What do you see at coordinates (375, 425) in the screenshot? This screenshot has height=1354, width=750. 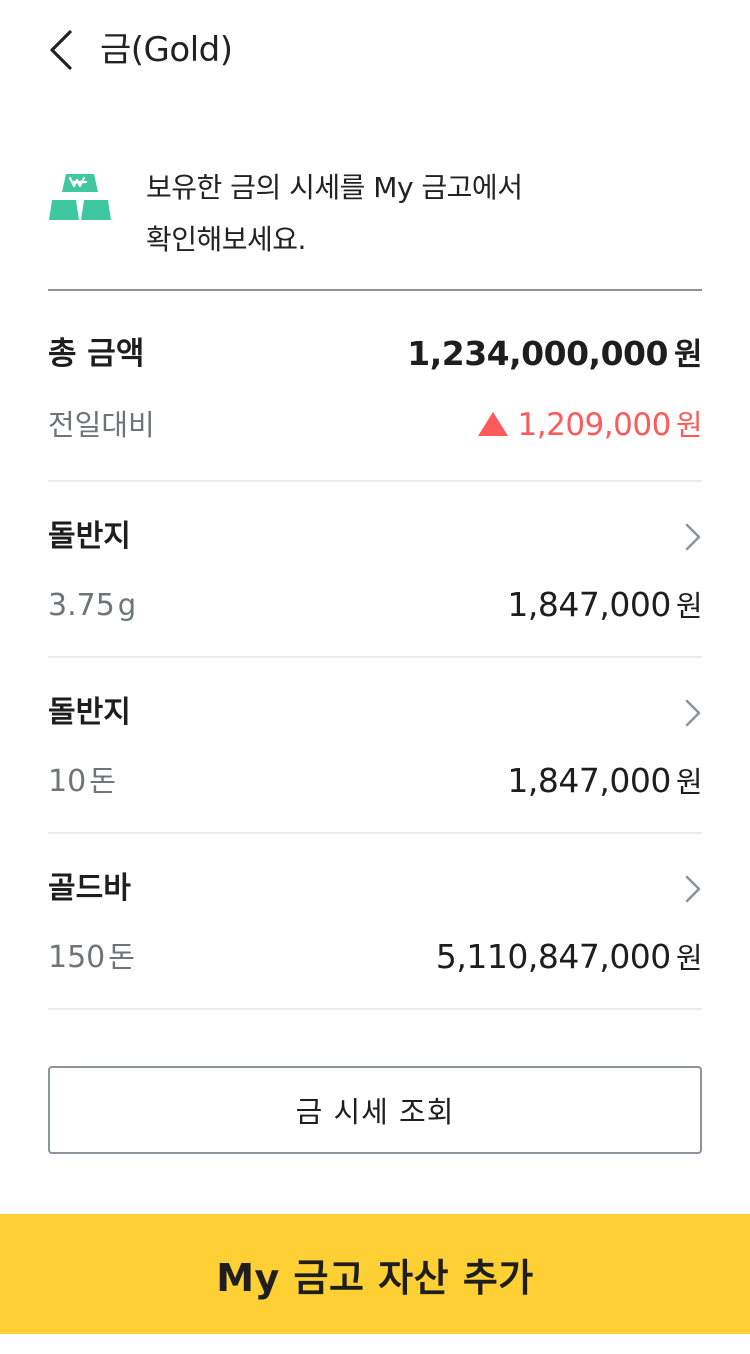 I see `daily-change-row: 전일대비 1,209,000 원` at bounding box center [375, 425].